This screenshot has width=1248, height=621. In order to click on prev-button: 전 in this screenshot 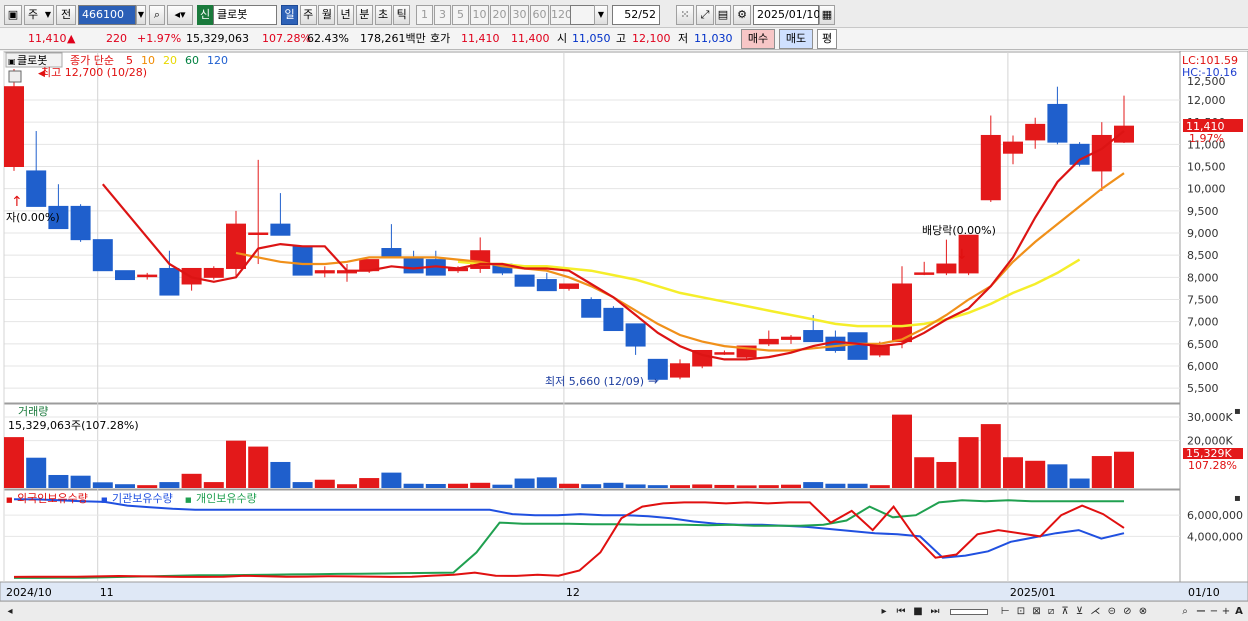, I will do `click(66, 15)`.